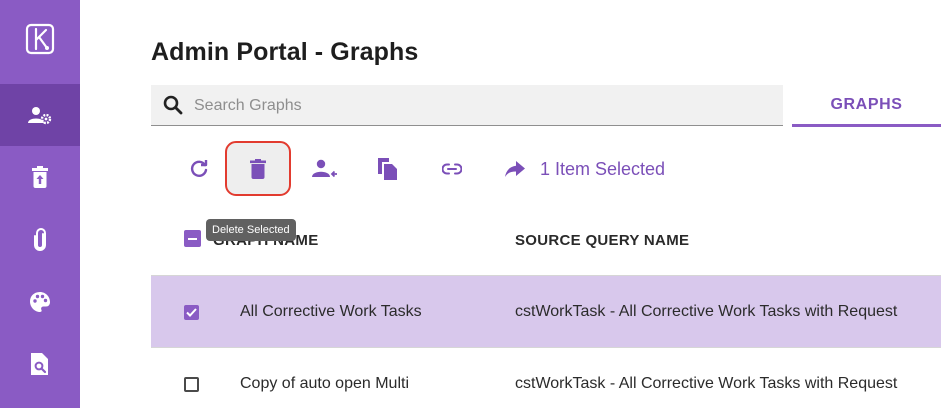 The width and height of the screenshot is (941, 419). I want to click on document-search-icon, so click(39, 364).